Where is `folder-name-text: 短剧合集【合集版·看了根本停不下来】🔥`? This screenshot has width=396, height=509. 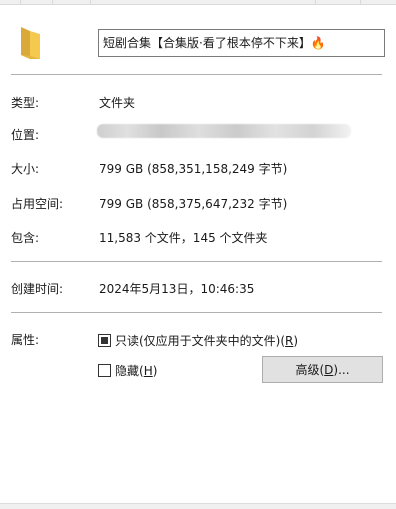
folder-name-text: 短剧合集【合集版·看了根本停不下来】🔥 is located at coordinates (214, 43).